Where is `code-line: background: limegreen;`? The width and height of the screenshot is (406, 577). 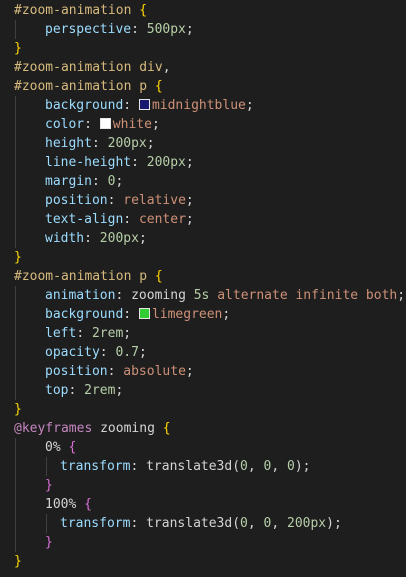
code-line: background: limegreen; is located at coordinates (203, 314).